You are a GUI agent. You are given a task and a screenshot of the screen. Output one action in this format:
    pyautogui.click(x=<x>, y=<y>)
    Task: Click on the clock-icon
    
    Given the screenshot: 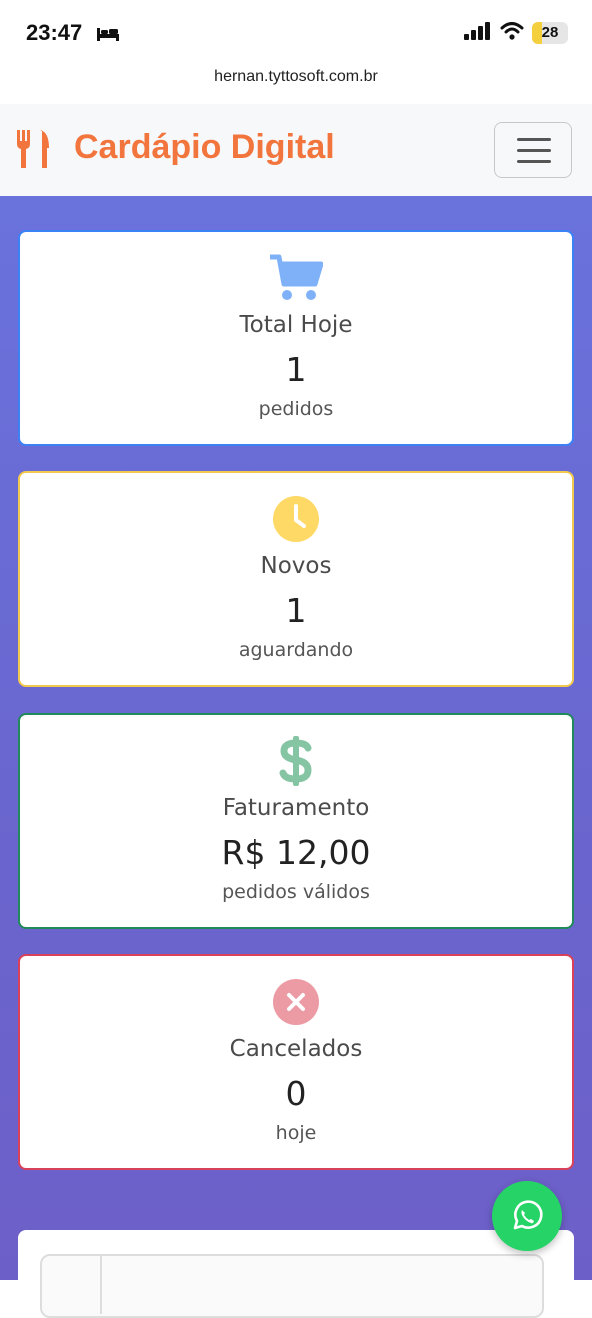 What is the action you would take?
    pyautogui.click(x=296, y=519)
    